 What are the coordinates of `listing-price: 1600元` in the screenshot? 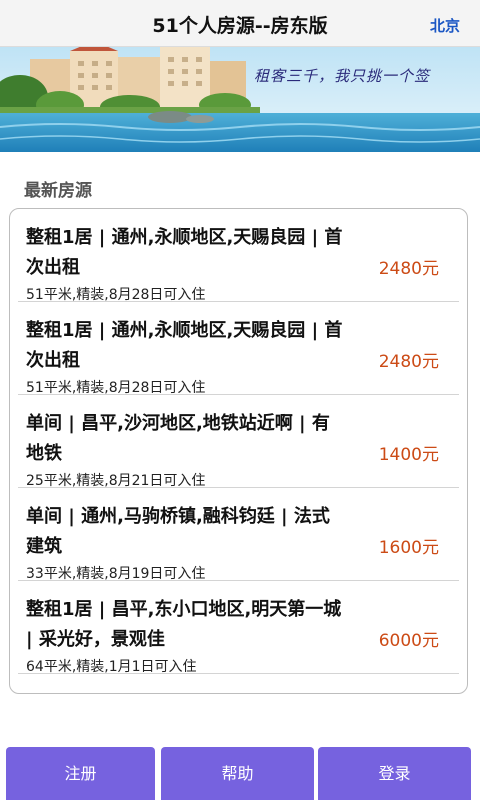 It's located at (408, 548).